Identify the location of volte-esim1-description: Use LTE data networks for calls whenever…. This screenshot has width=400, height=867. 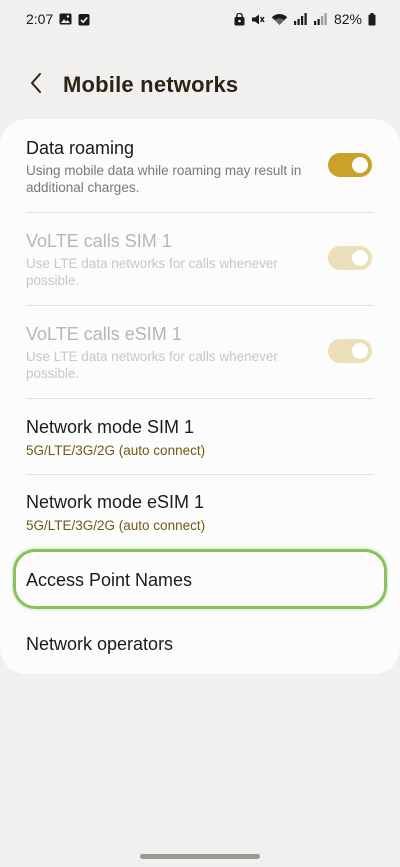
(152, 365).